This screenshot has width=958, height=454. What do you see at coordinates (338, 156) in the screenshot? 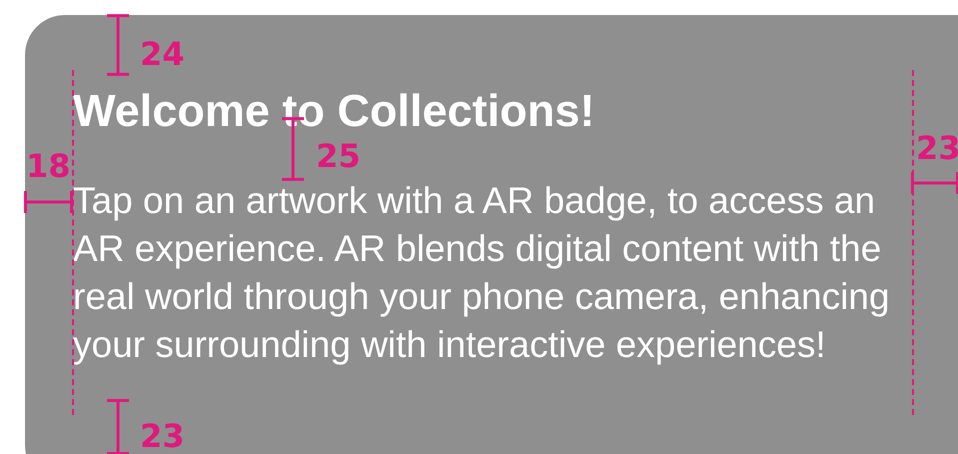
I see `dimension-label: 25` at bounding box center [338, 156].